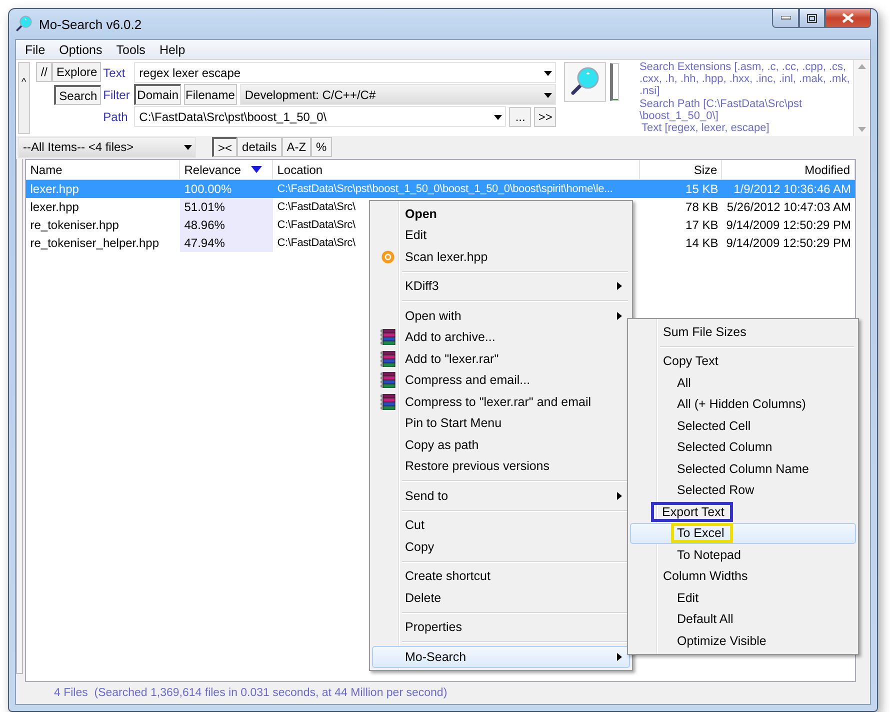  I want to click on menu-item: Restore previous versions, so click(501, 466).